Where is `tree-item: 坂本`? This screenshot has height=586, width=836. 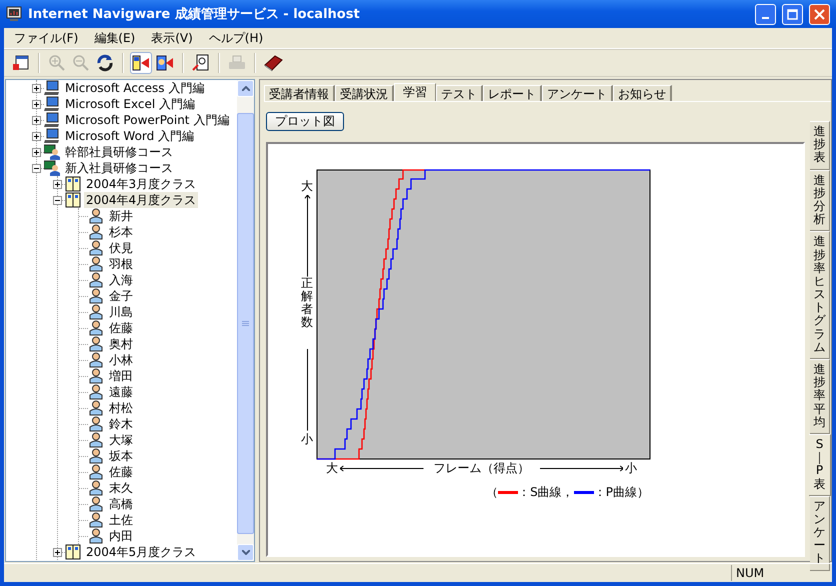 tree-item: 坂本 is located at coordinates (121, 456).